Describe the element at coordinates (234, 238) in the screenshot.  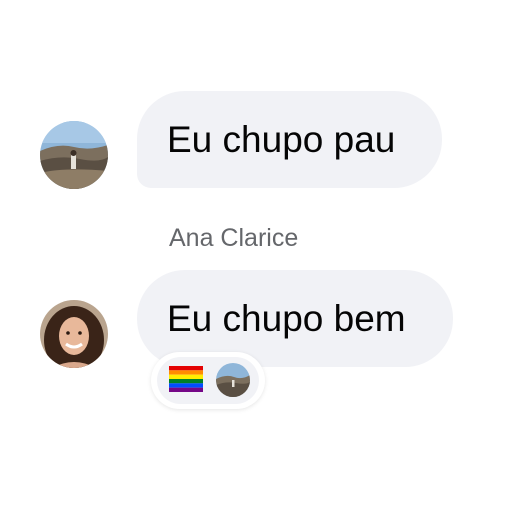
I see `sender-name: Ana Clarice` at that location.